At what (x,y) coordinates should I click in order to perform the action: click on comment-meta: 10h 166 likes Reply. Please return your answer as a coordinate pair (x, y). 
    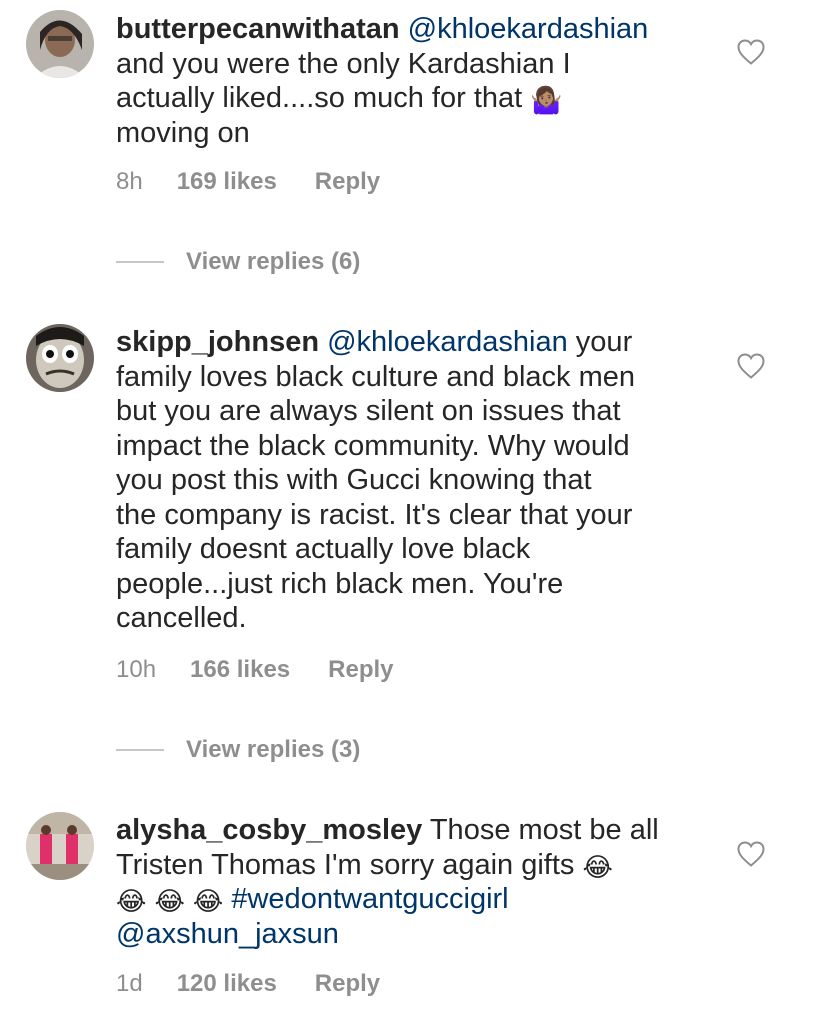
    Looking at the image, I should click on (255, 670).